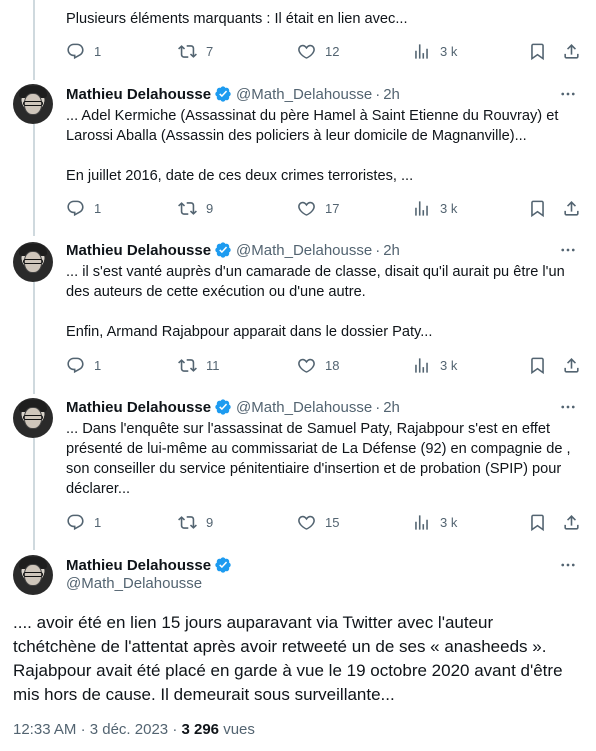 This screenshot has width=596, height=751. I want to click on like-count: 15, so click(332, 522).